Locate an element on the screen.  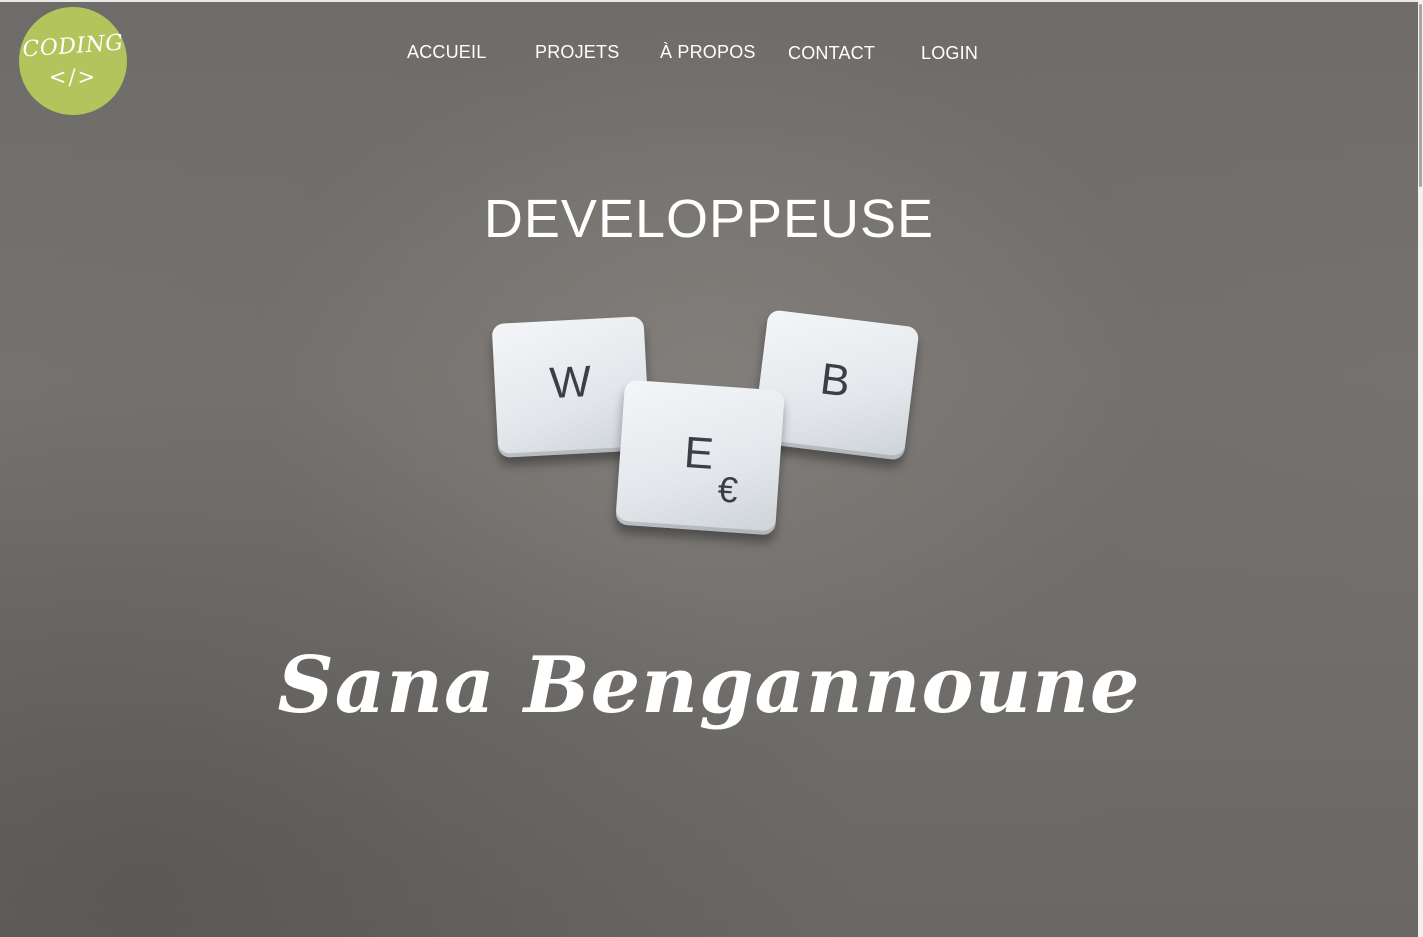
coding-logo: CODING </> is located at coordinates (73, 61).